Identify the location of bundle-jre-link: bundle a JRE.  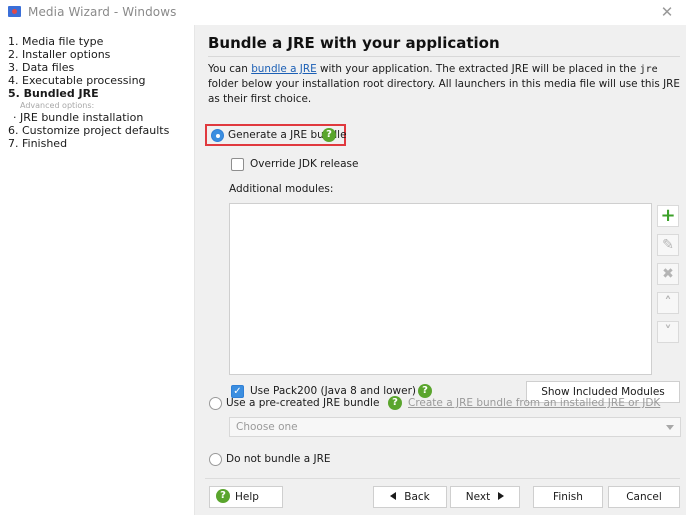
(283, 69).